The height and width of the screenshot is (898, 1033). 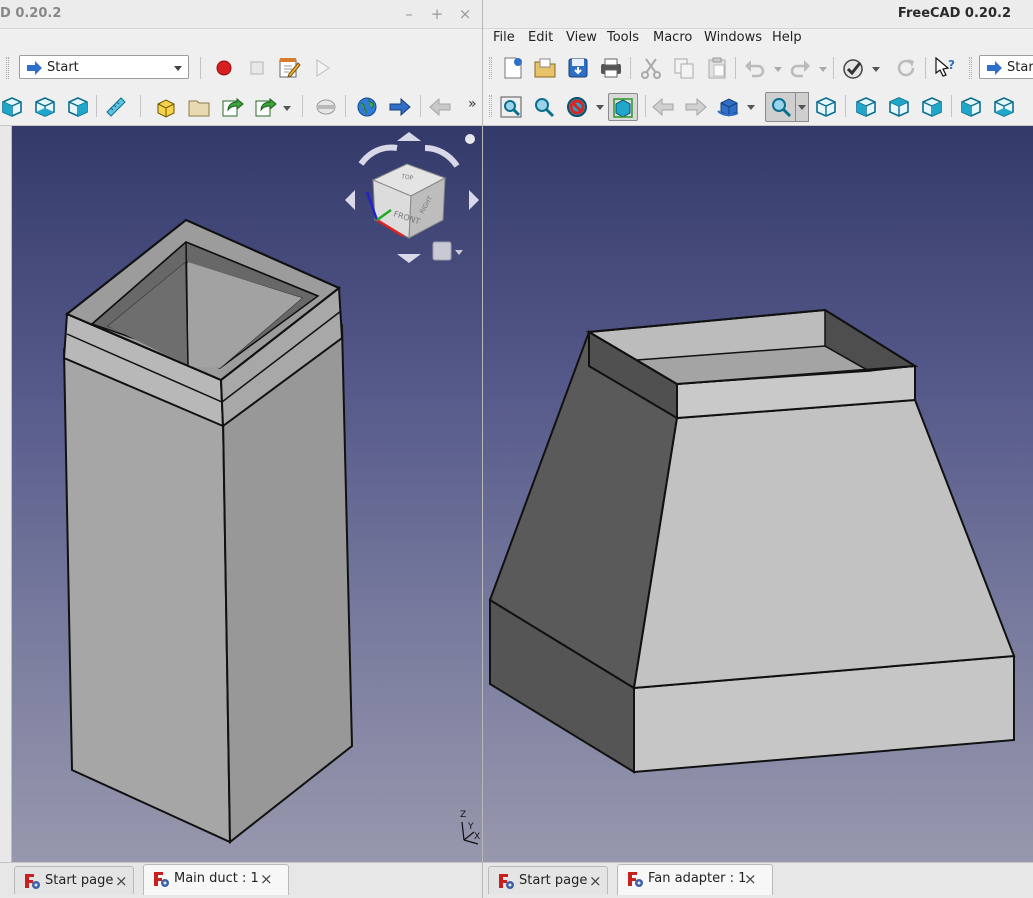 What do you see at coordinates (697, 878) in the screenshot?
I see `tab-label: Fan adapter : 1` at bounding box center [697, 878].